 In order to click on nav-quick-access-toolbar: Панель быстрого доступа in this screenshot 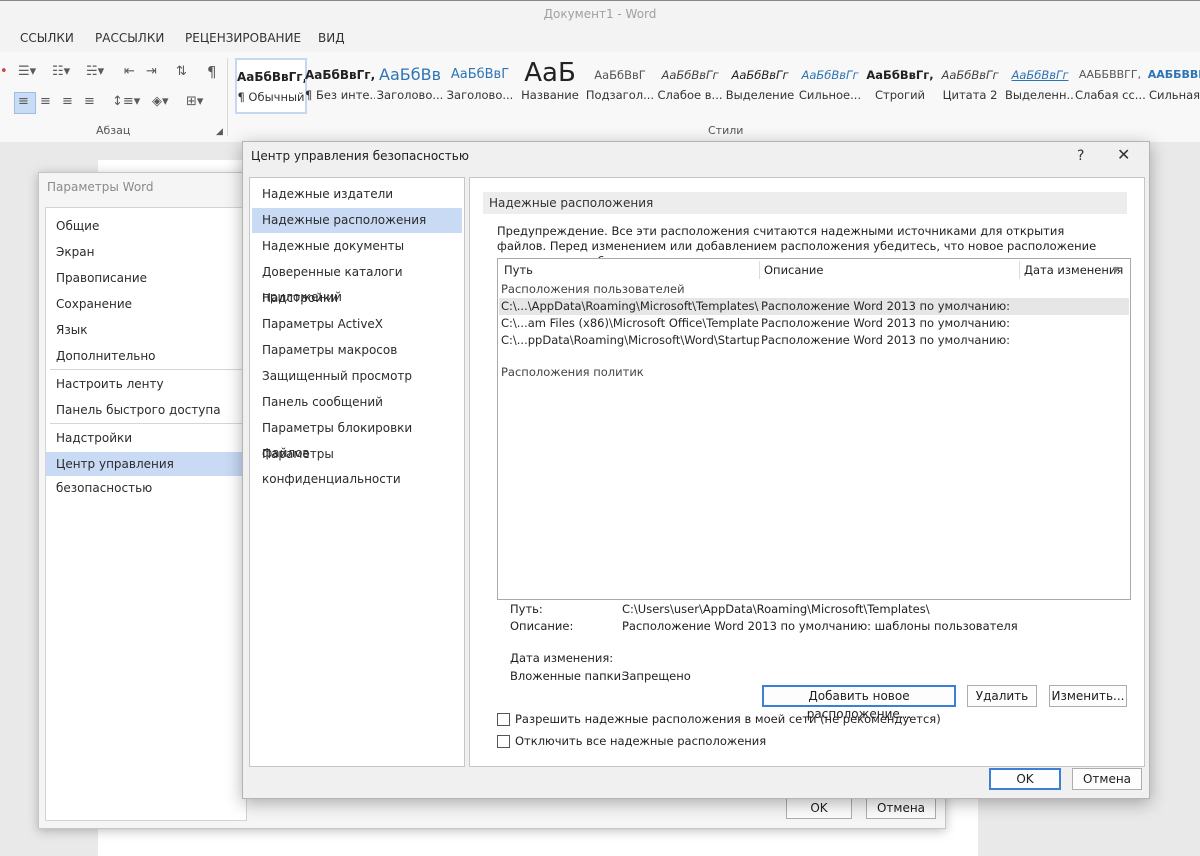, I will do `click(146, 410)`.